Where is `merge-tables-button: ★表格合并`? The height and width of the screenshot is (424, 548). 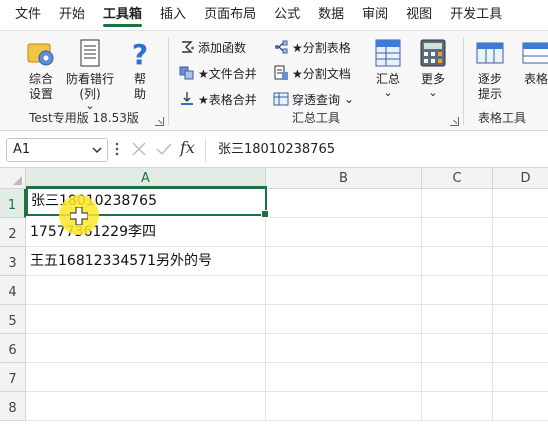 merge-tables-button: ★表格合并 is located at coordinates (218, 99).